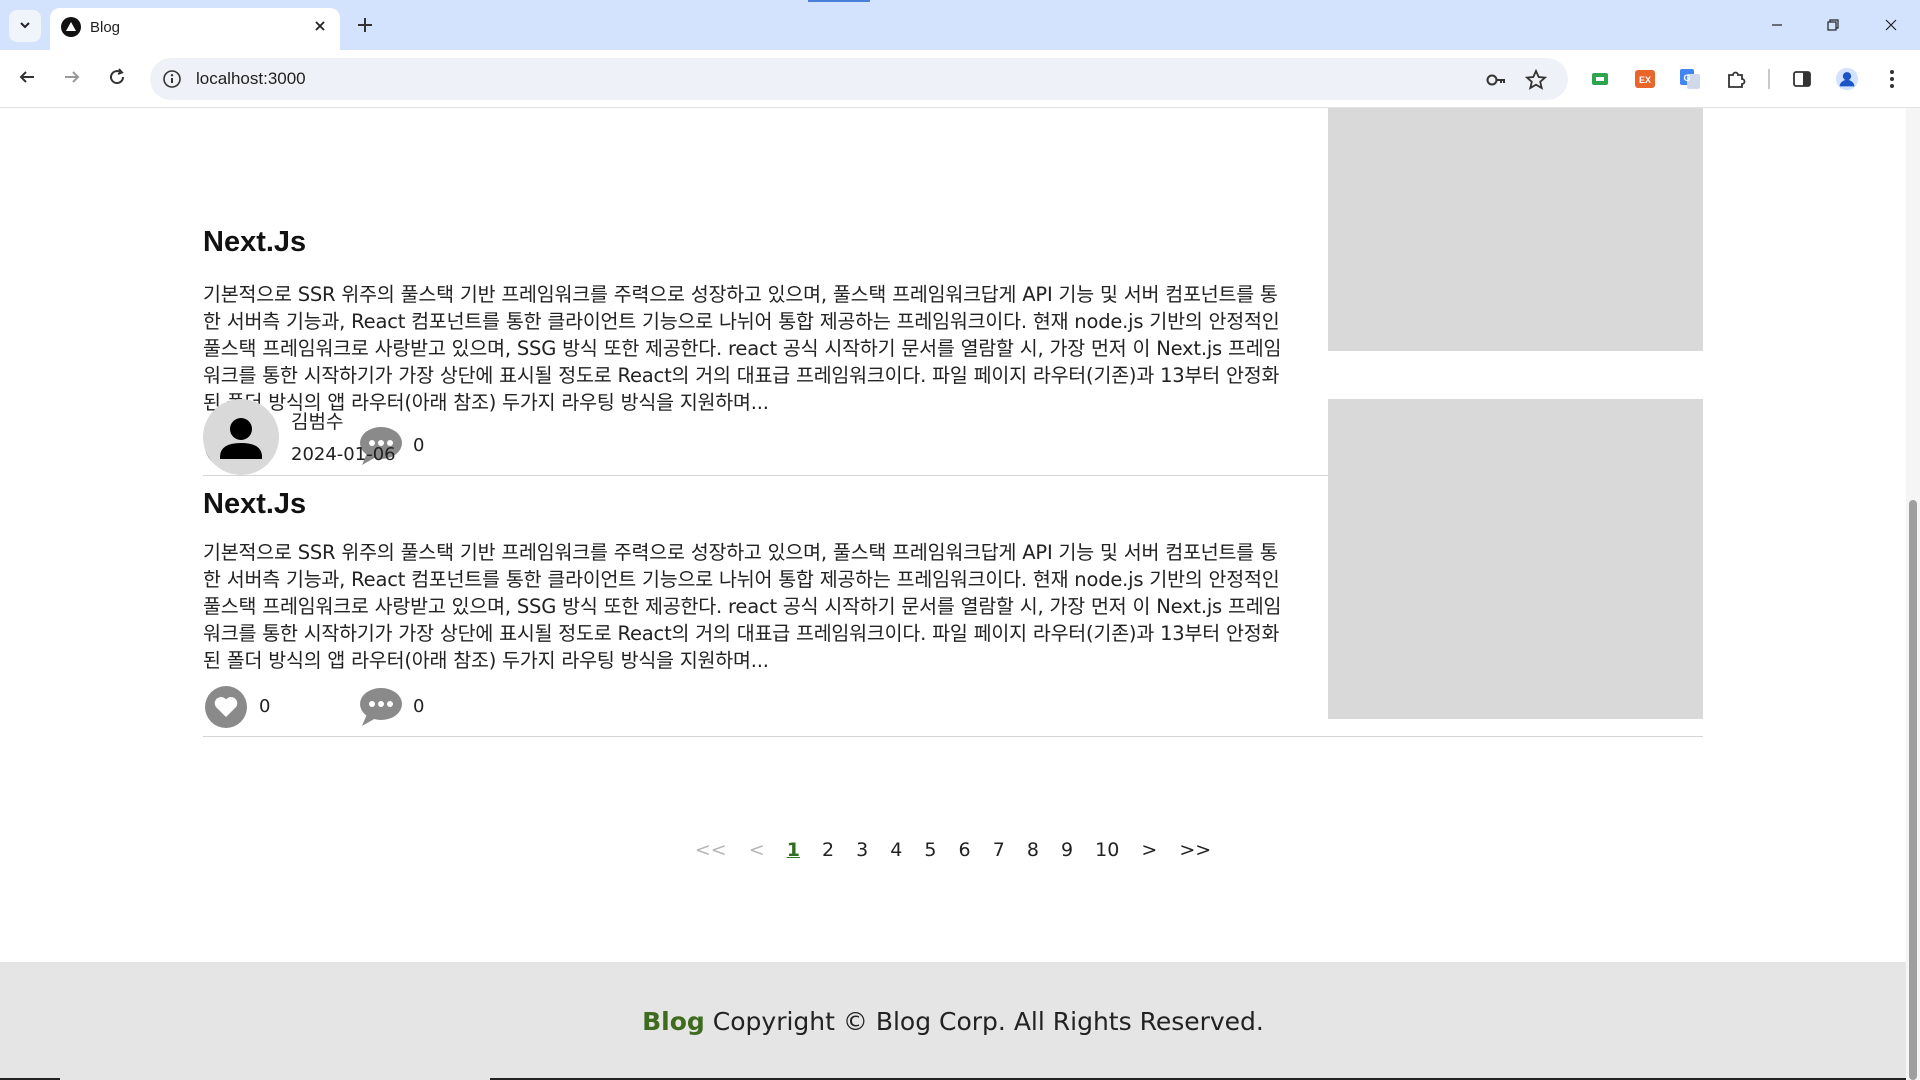 This screenshot has width=1920, height=1080. Describe the element at coordinates (1686, 78) in the screenshot. I see `svg-text: G` at that location.